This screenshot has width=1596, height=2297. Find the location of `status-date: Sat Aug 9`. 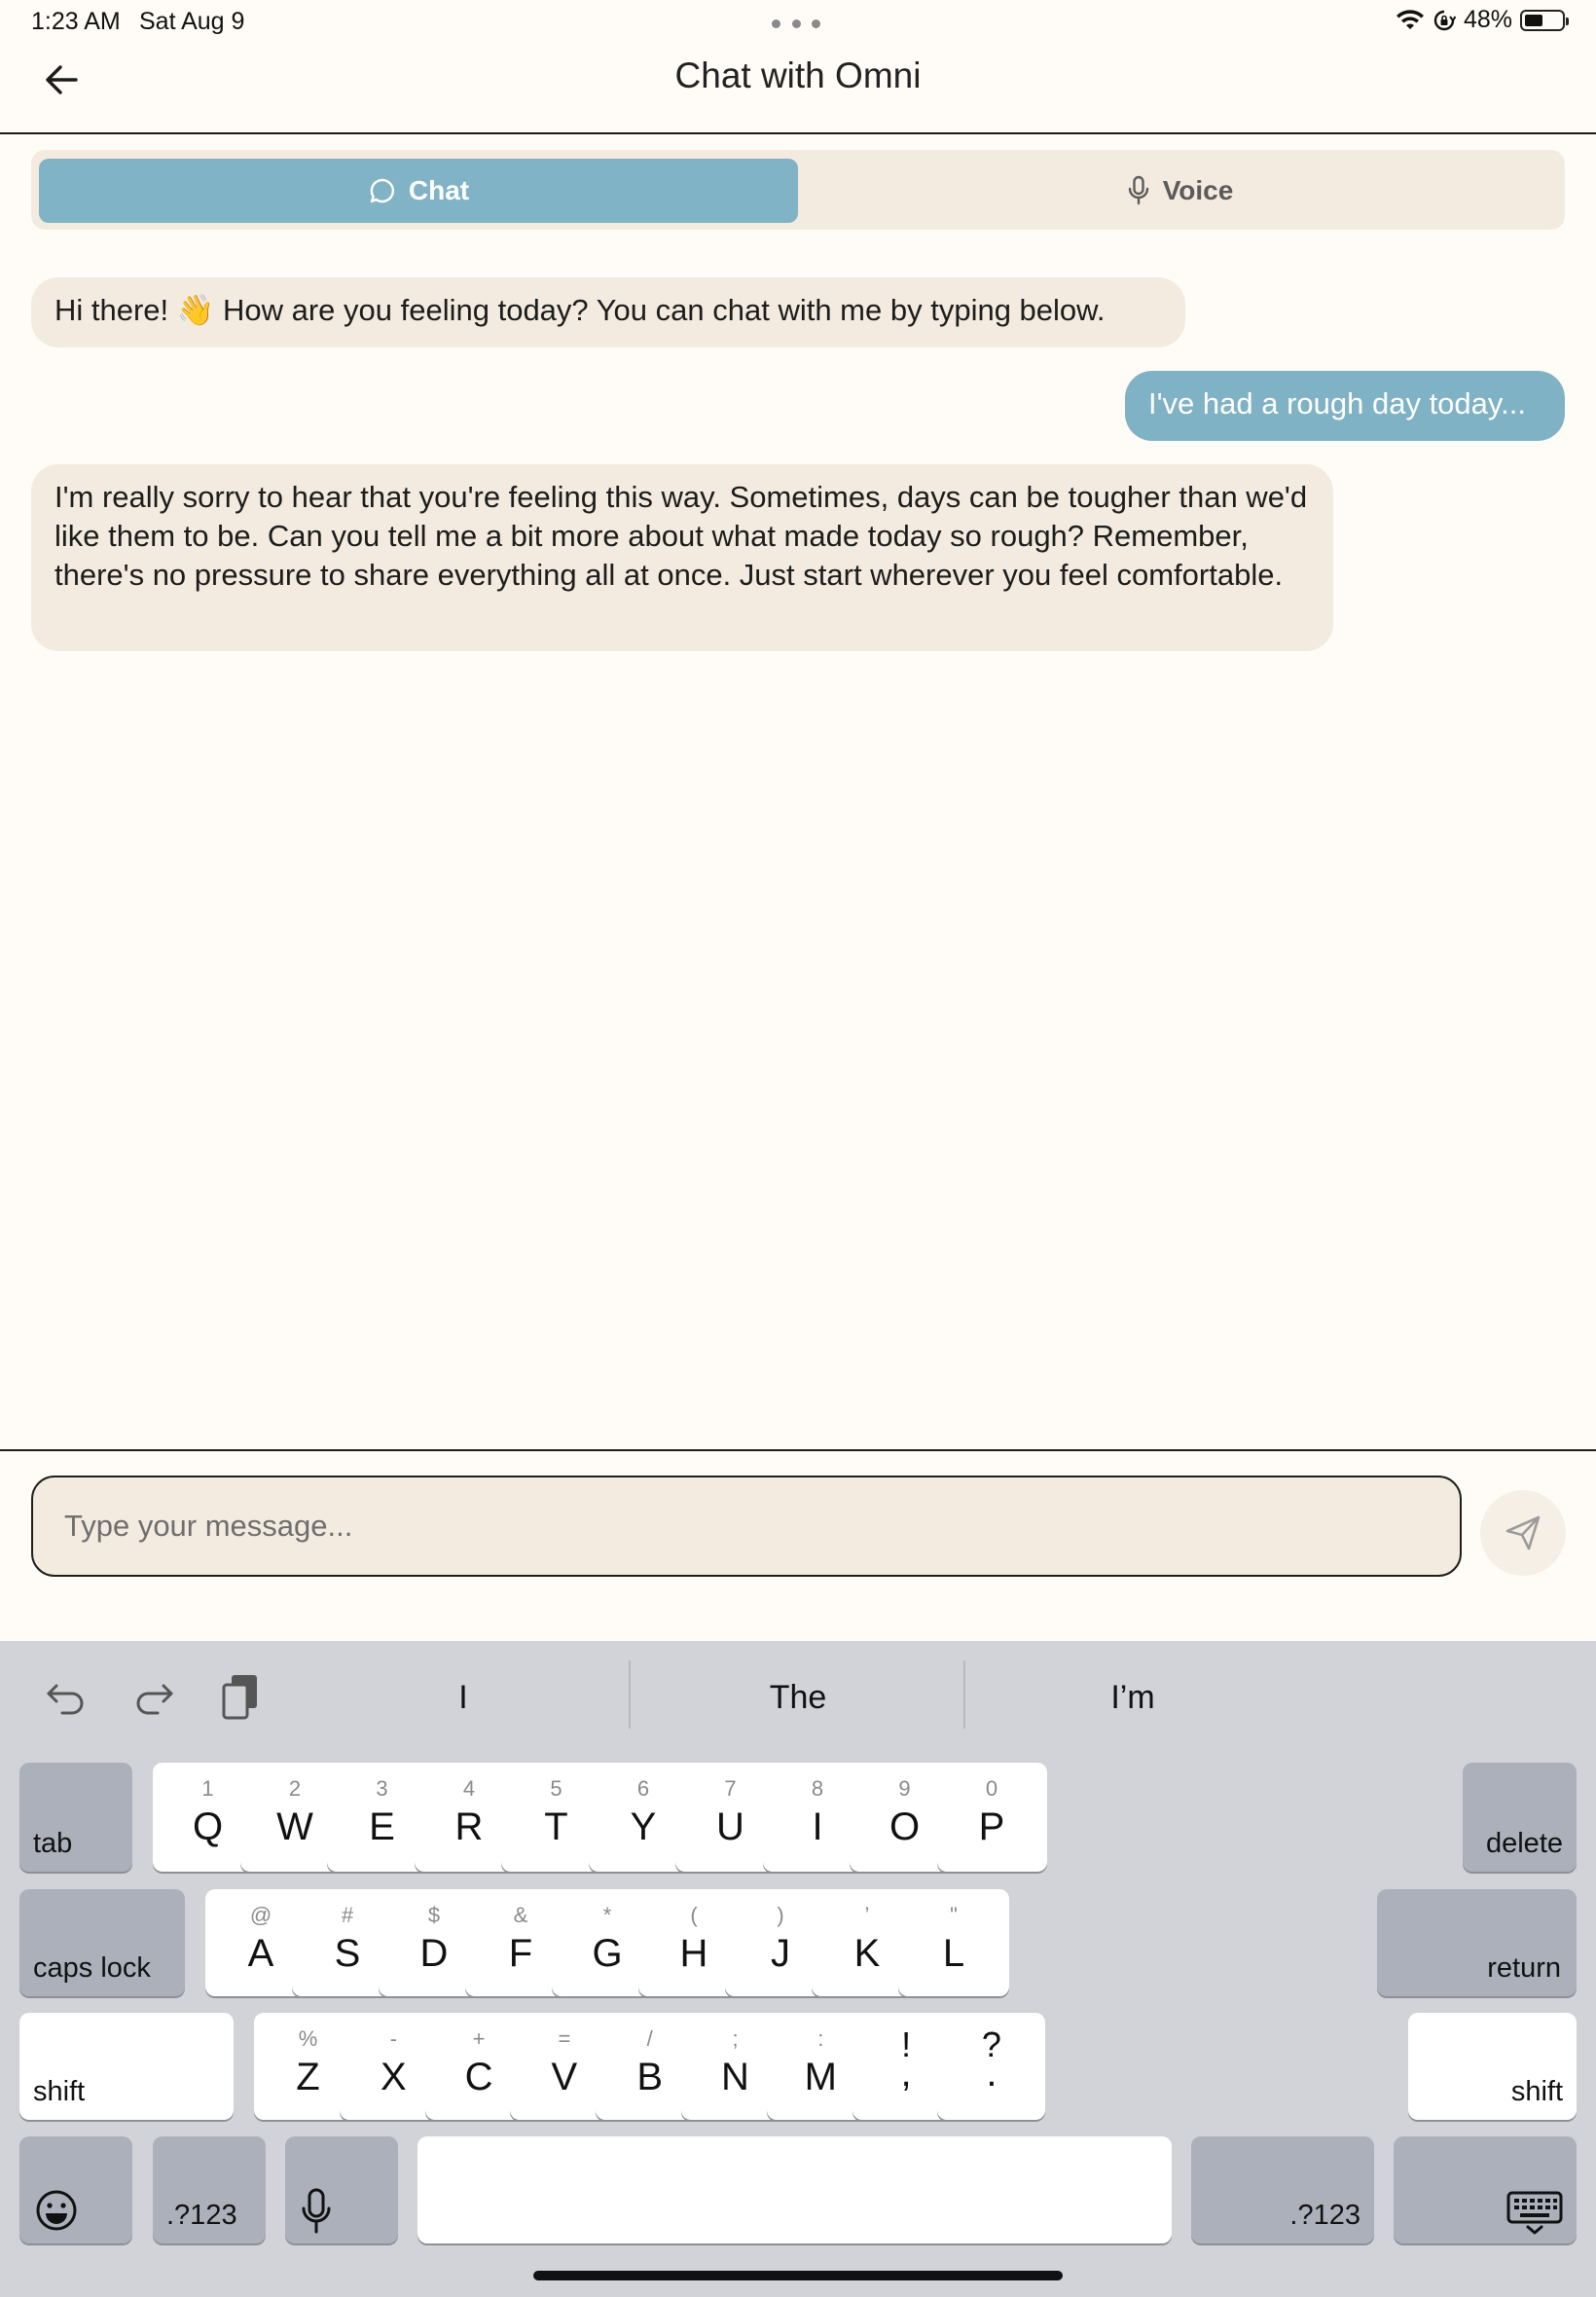

status-date: Sat Aug 9 is located at coordinates (192, 21).